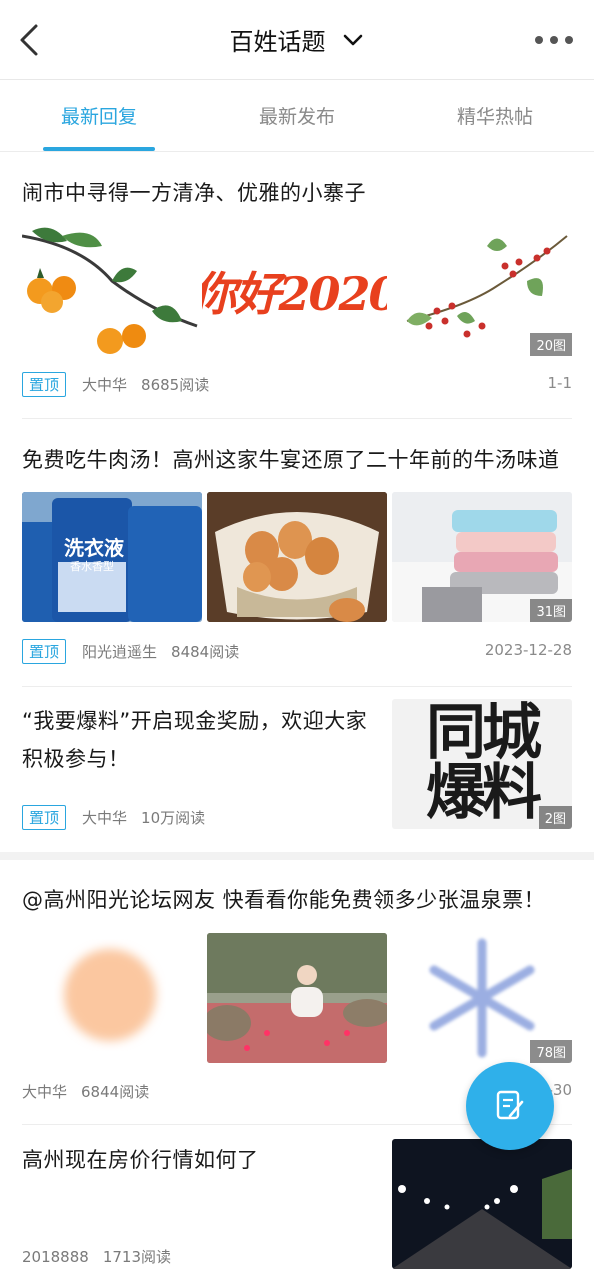 The width and height of the screenshot is (594, 1280). I want to click on post-image: 你好2020, so click(294, 291).